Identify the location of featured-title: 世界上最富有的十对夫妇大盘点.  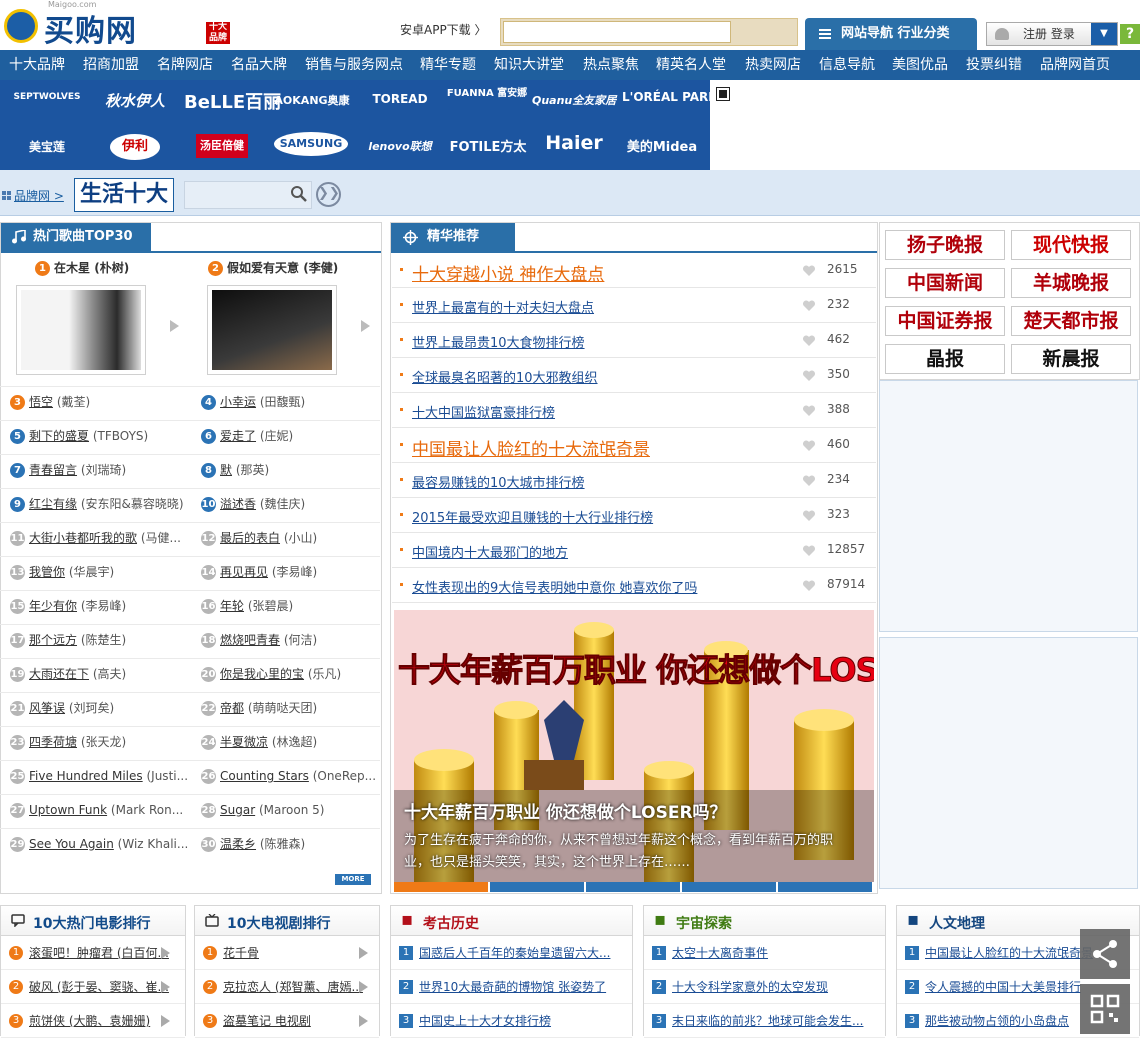
(503, 306).